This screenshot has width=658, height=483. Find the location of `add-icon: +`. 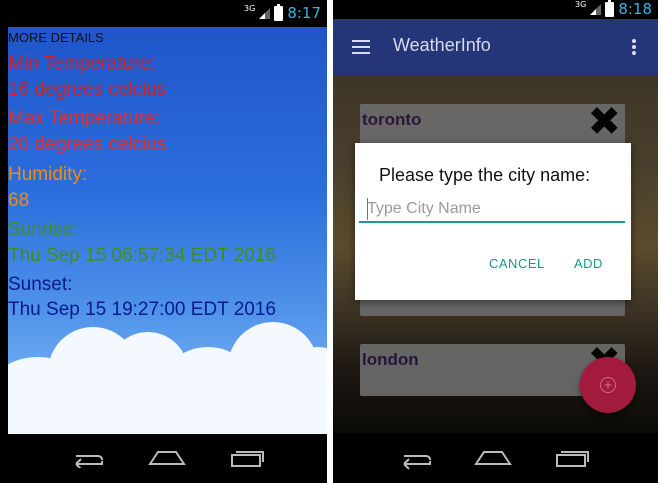

add-icon: + is located at coordinates (608, 385).